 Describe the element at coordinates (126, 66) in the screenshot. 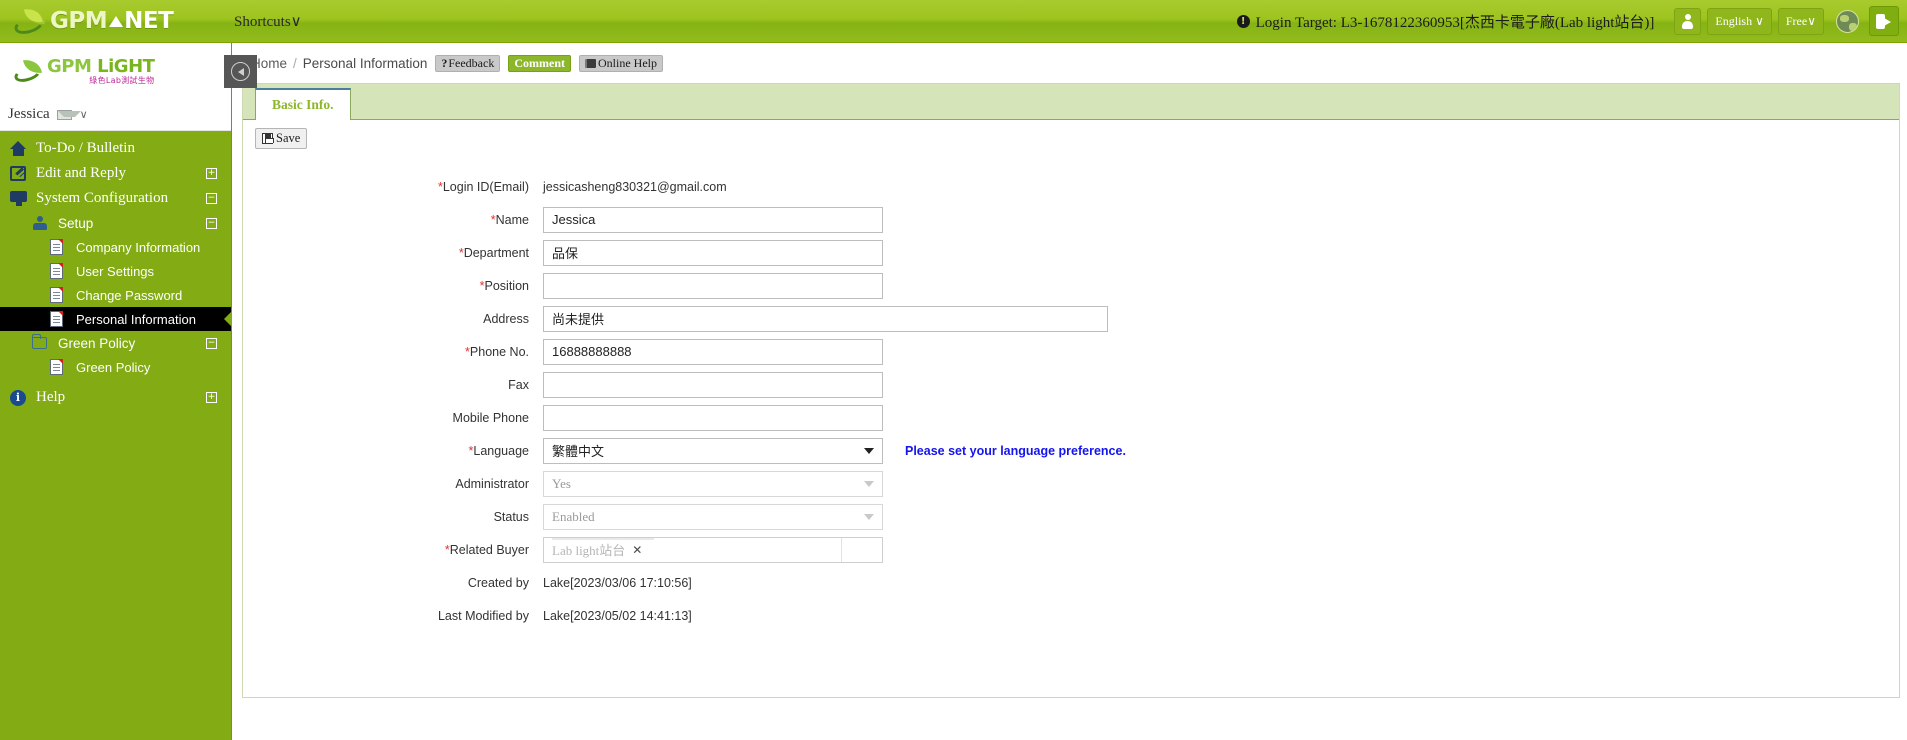

I see `sidebar-logo-light: LiGHT` at that location.